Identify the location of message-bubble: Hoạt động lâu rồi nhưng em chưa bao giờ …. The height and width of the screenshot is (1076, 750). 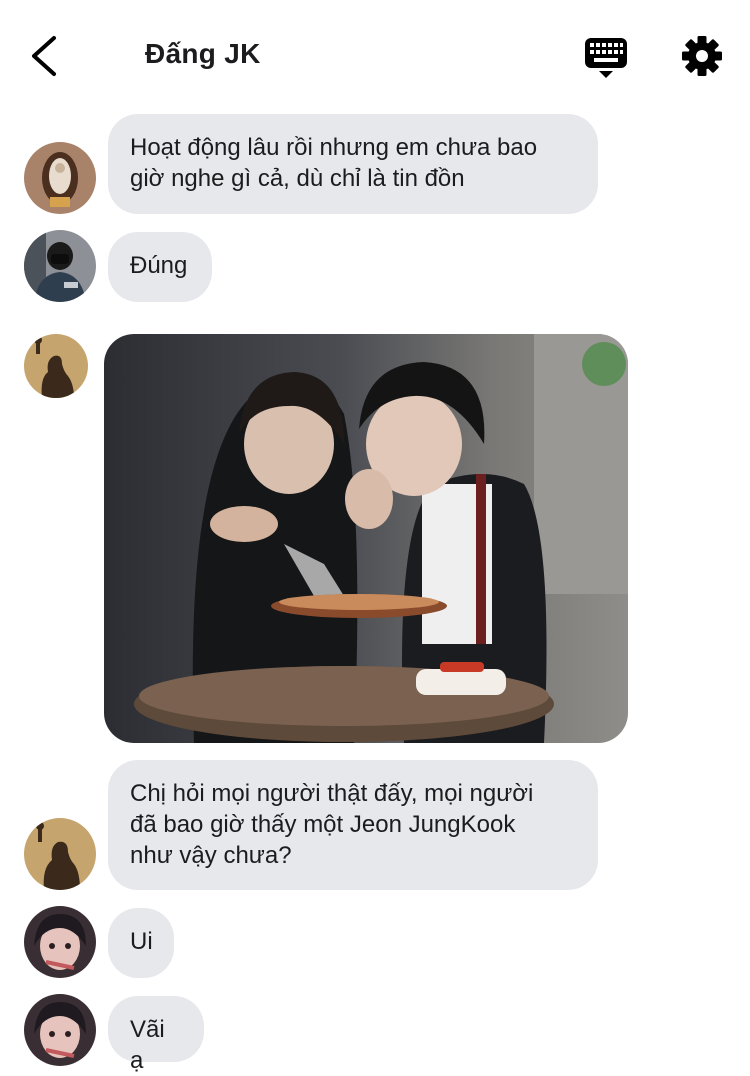
(353, 164).